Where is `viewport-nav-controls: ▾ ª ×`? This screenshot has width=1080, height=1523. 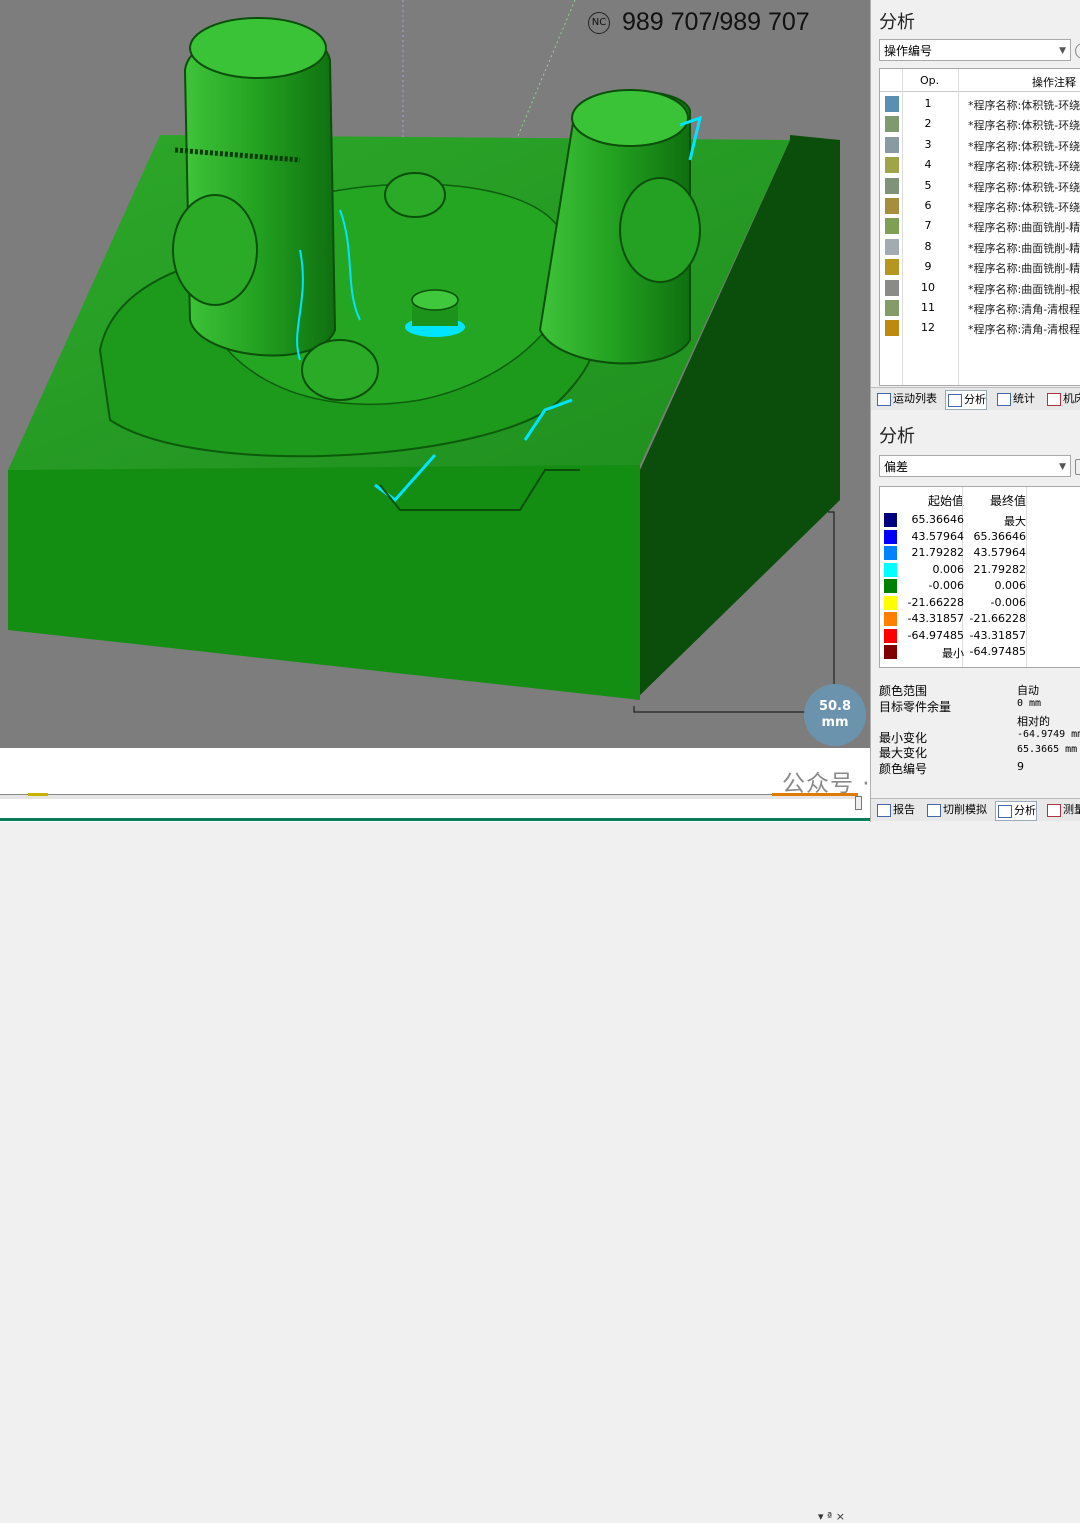
viewport-nav-controls: ▾ ª × is located at coordinates (831, 1516).